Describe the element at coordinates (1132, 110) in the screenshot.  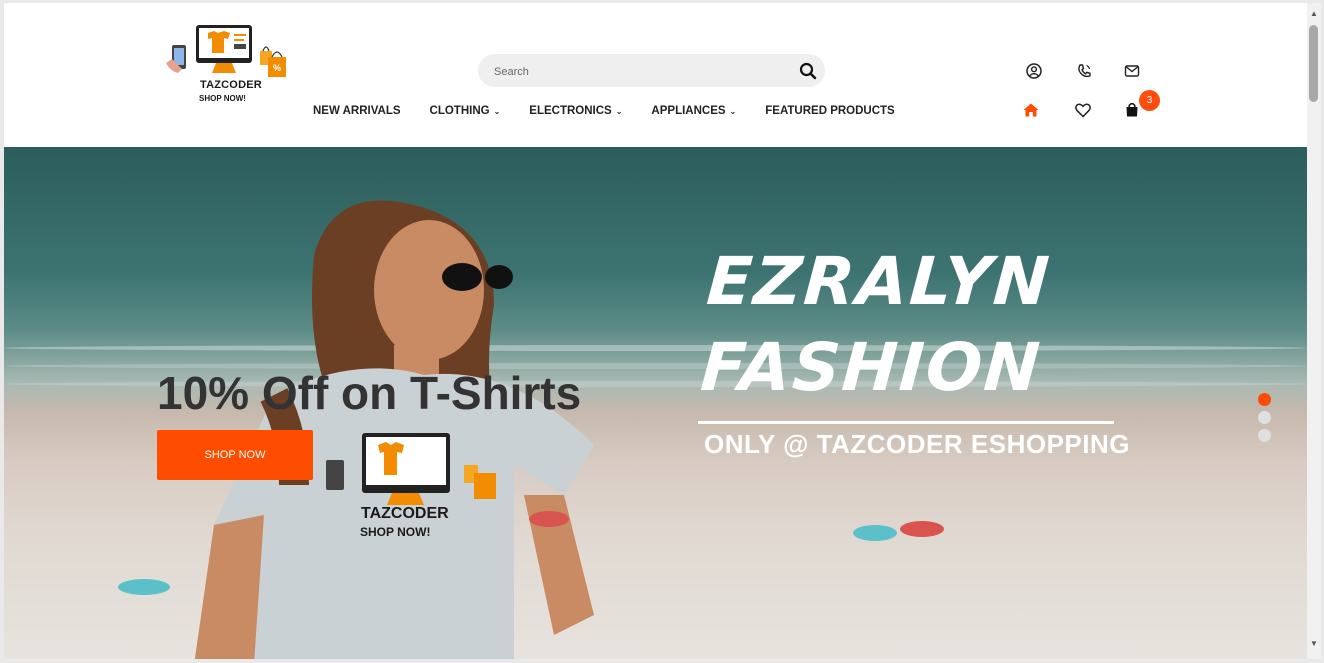
I see `cart-icon` at that location.